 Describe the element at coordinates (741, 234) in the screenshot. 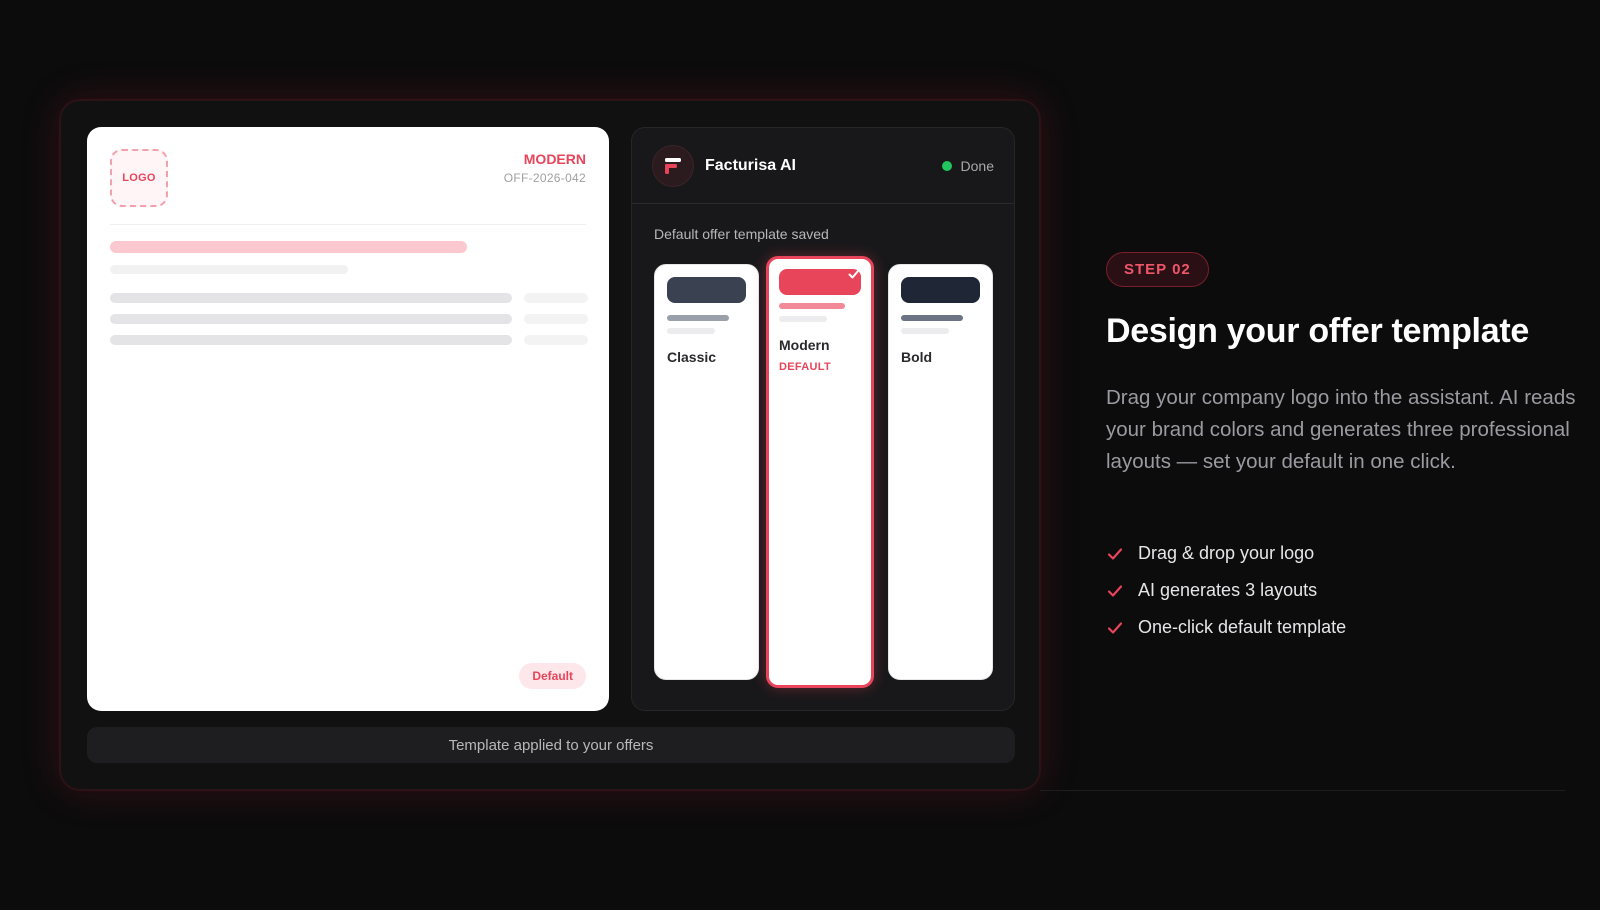

I see `assistant-message: Default offer template saved` at that location.